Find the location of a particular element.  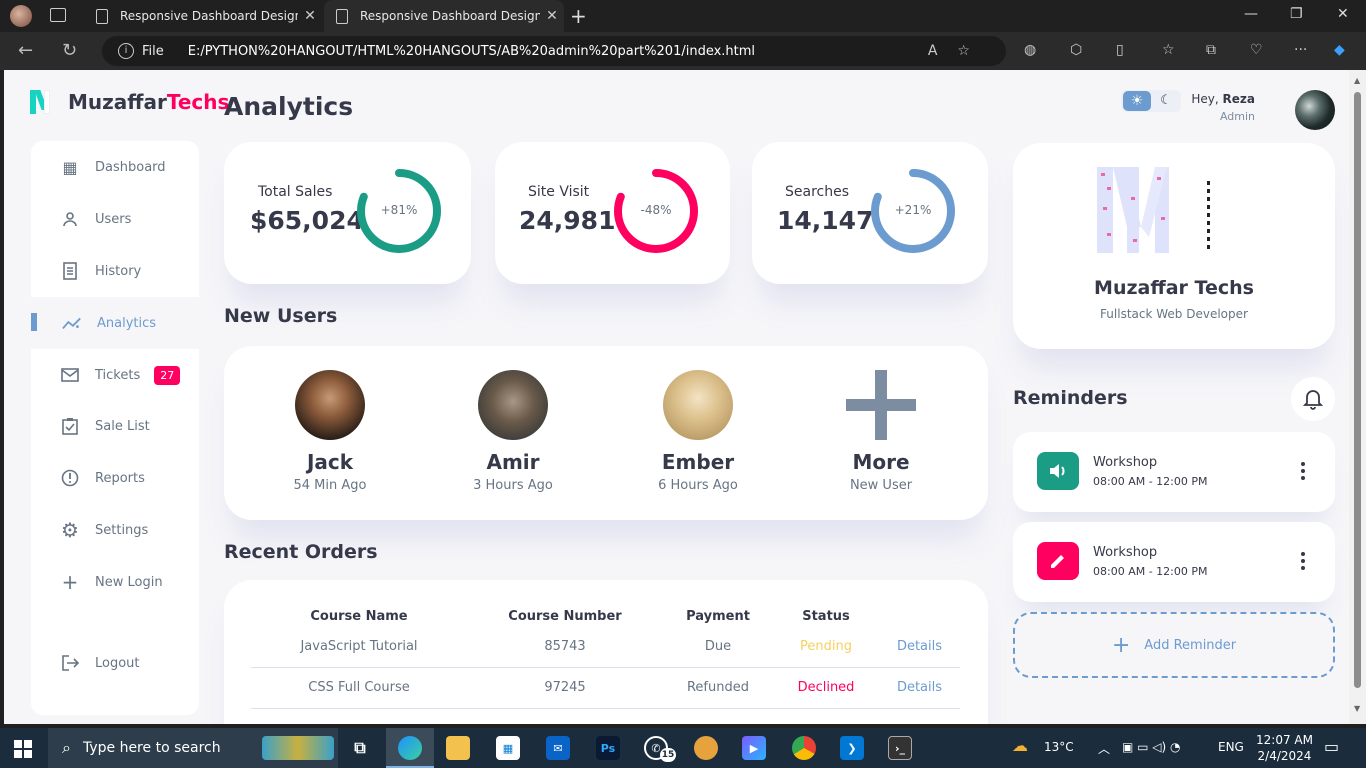

profile-avatar is located at coordinates (1315, 110).